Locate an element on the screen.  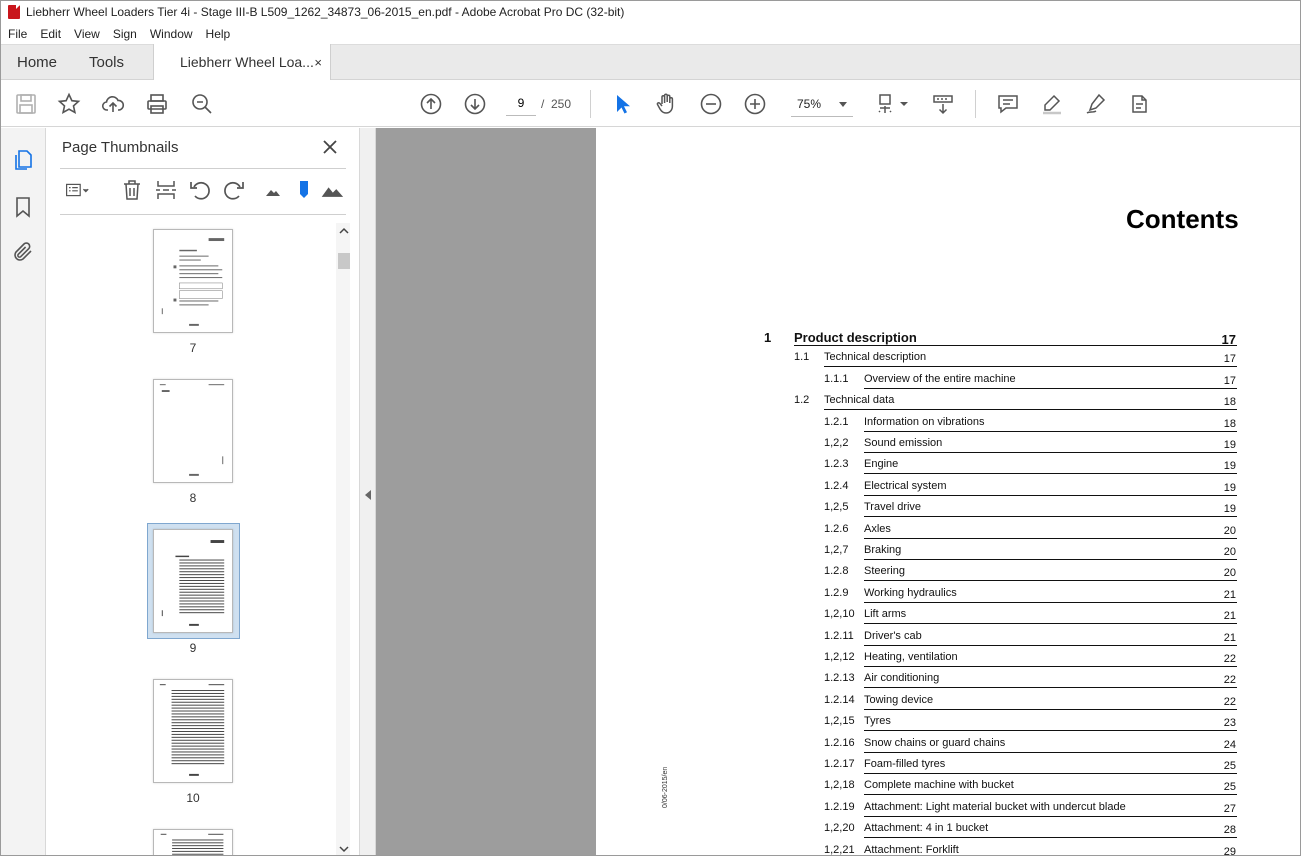
chevron-up-icon is located at coordinates (344, 230).